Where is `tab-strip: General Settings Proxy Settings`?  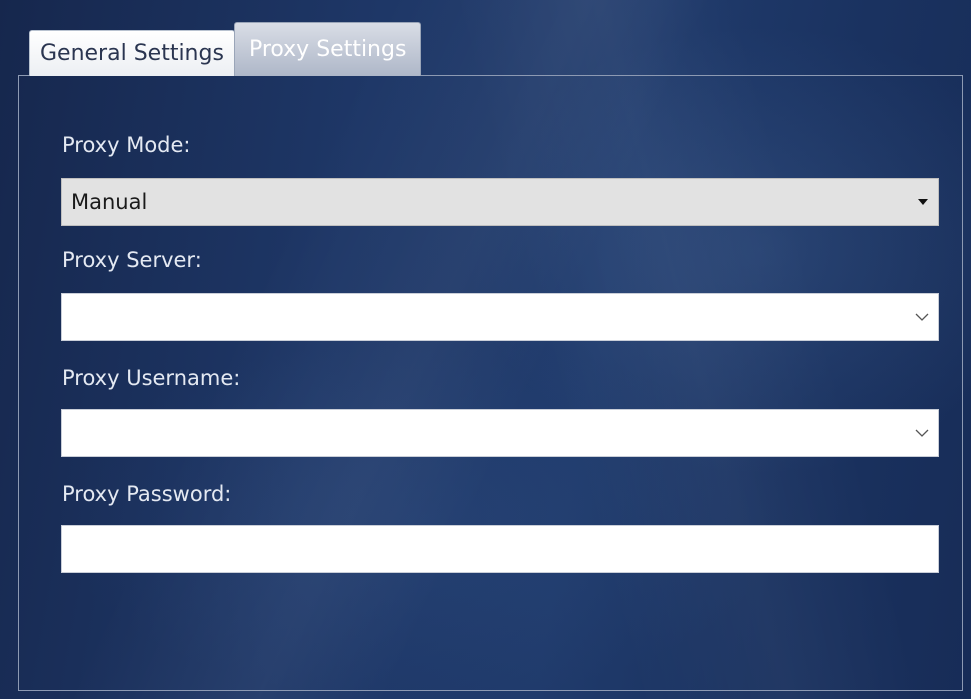
tab-strip: General Settings Proxy Settings is located at coordinates (225, 49).